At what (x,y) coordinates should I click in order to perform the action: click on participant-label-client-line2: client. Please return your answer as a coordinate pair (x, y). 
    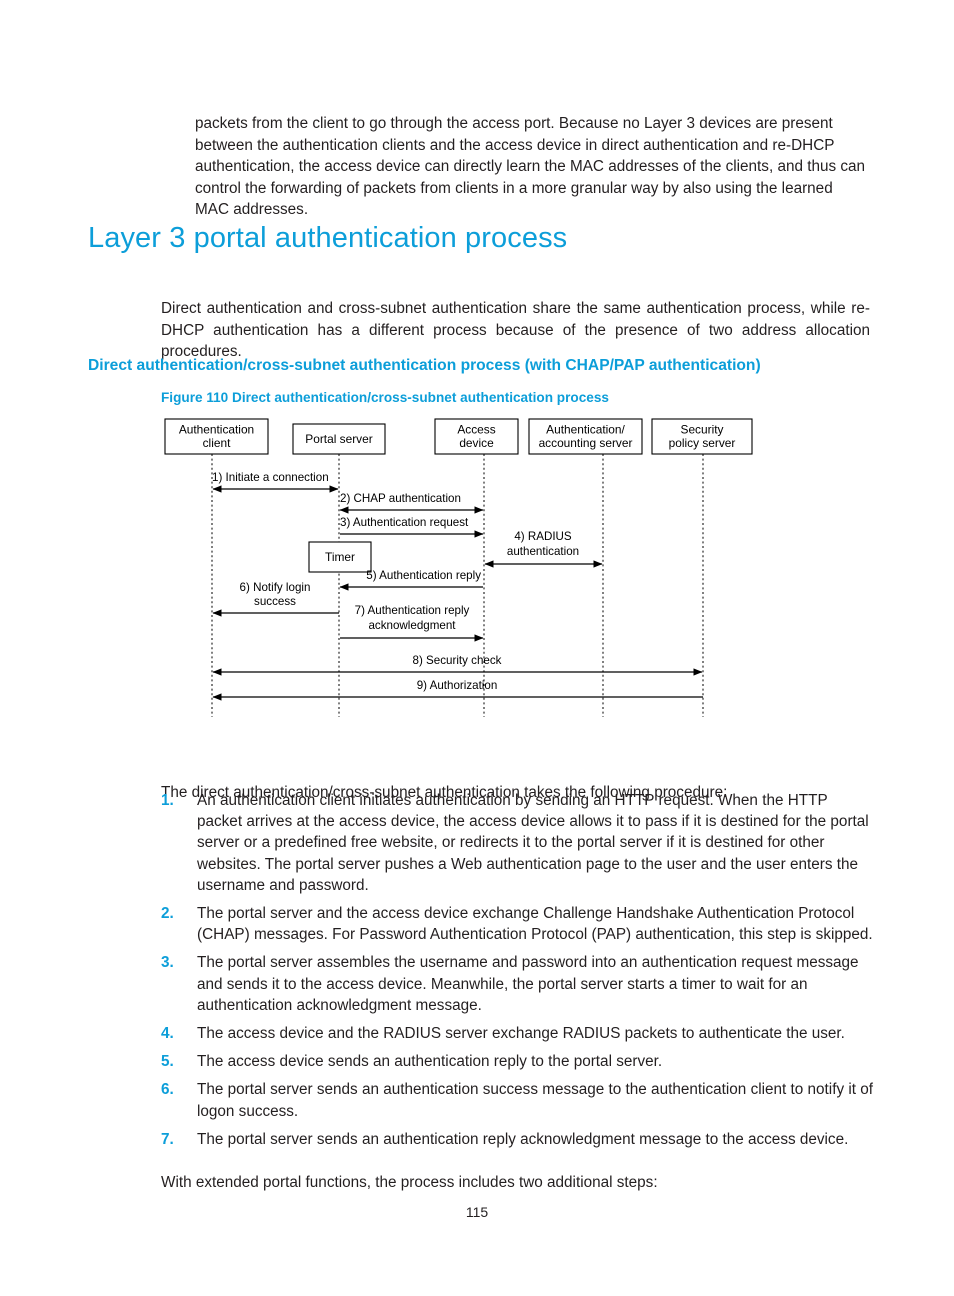
    Looking at the image, I should click on (217, 443).